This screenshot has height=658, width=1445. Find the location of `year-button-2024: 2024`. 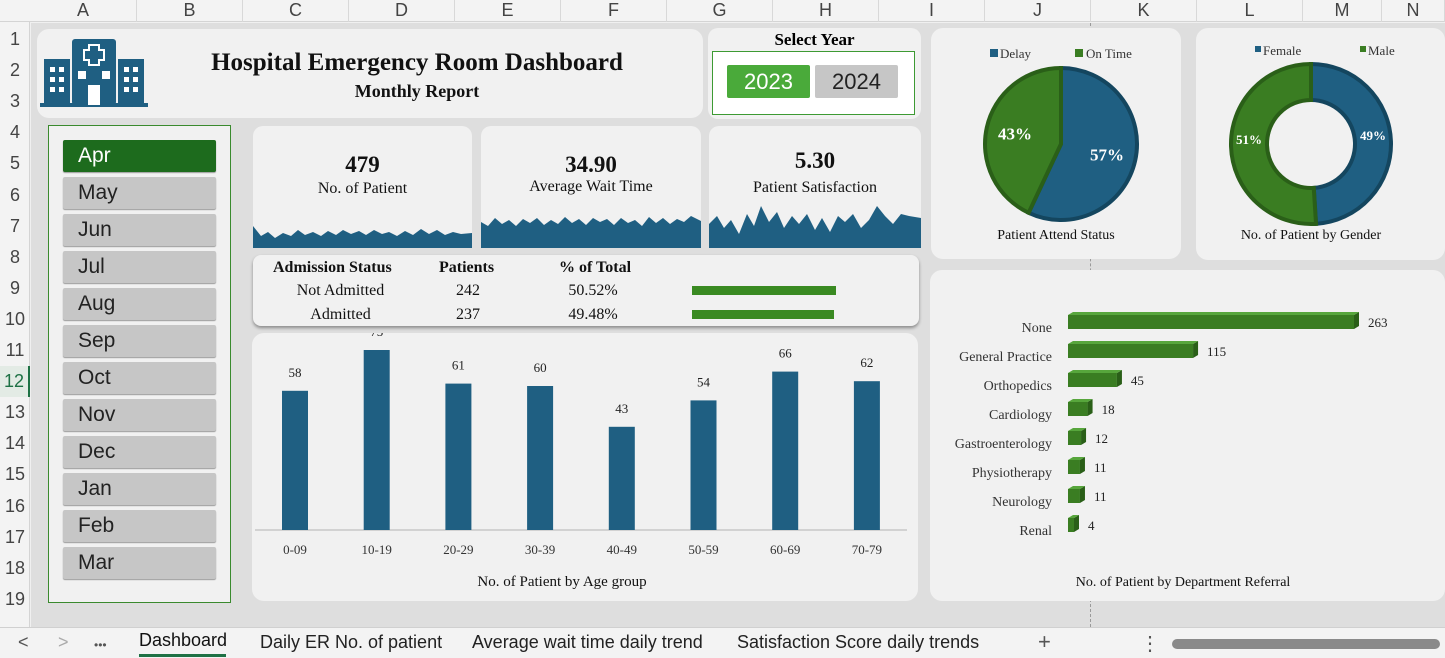

year-button-2024: 2024 is located at coordinates (856, 81).